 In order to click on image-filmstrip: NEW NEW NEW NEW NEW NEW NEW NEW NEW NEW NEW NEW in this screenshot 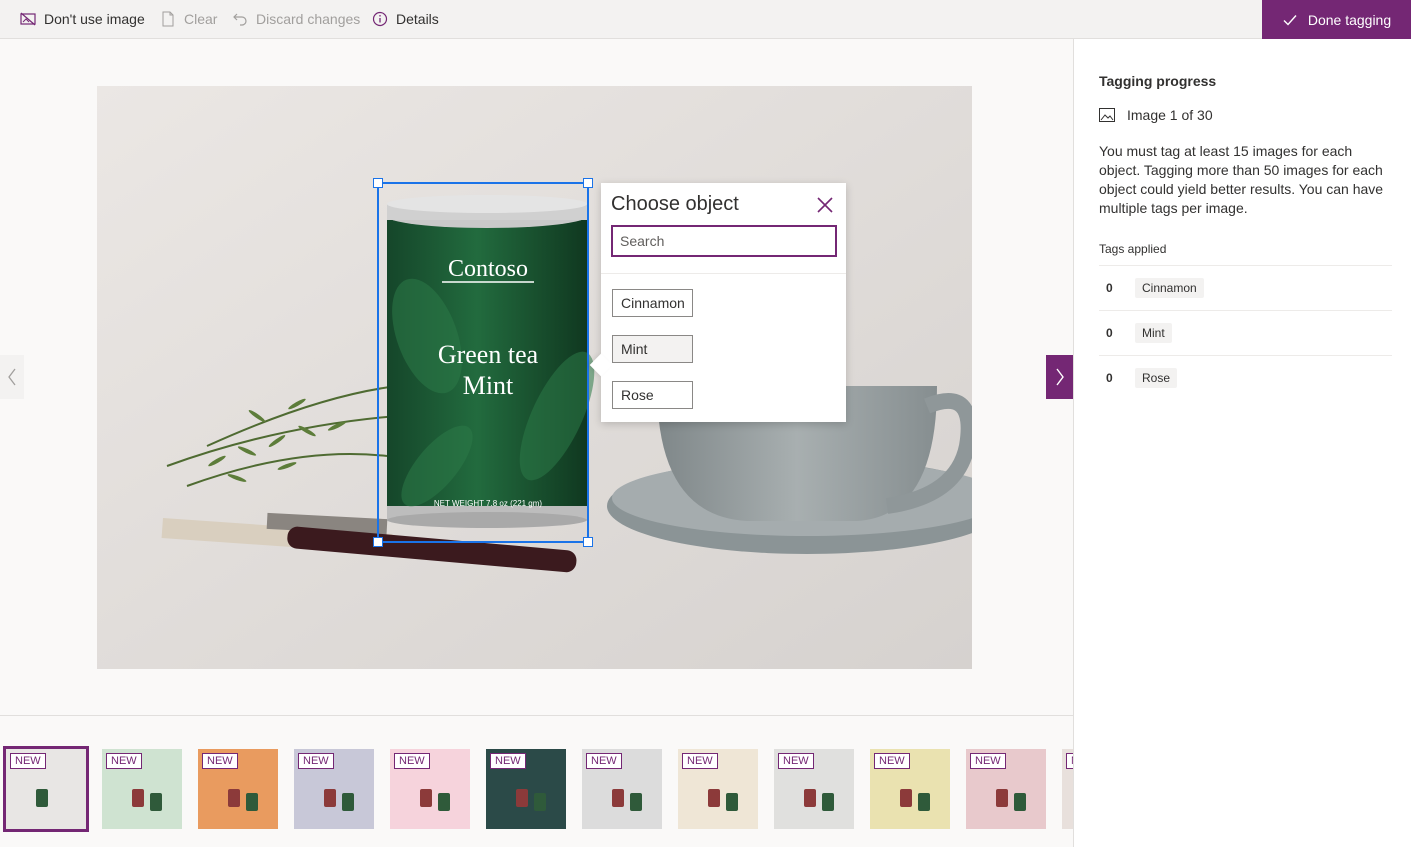, I will do `click(536, 781)`.